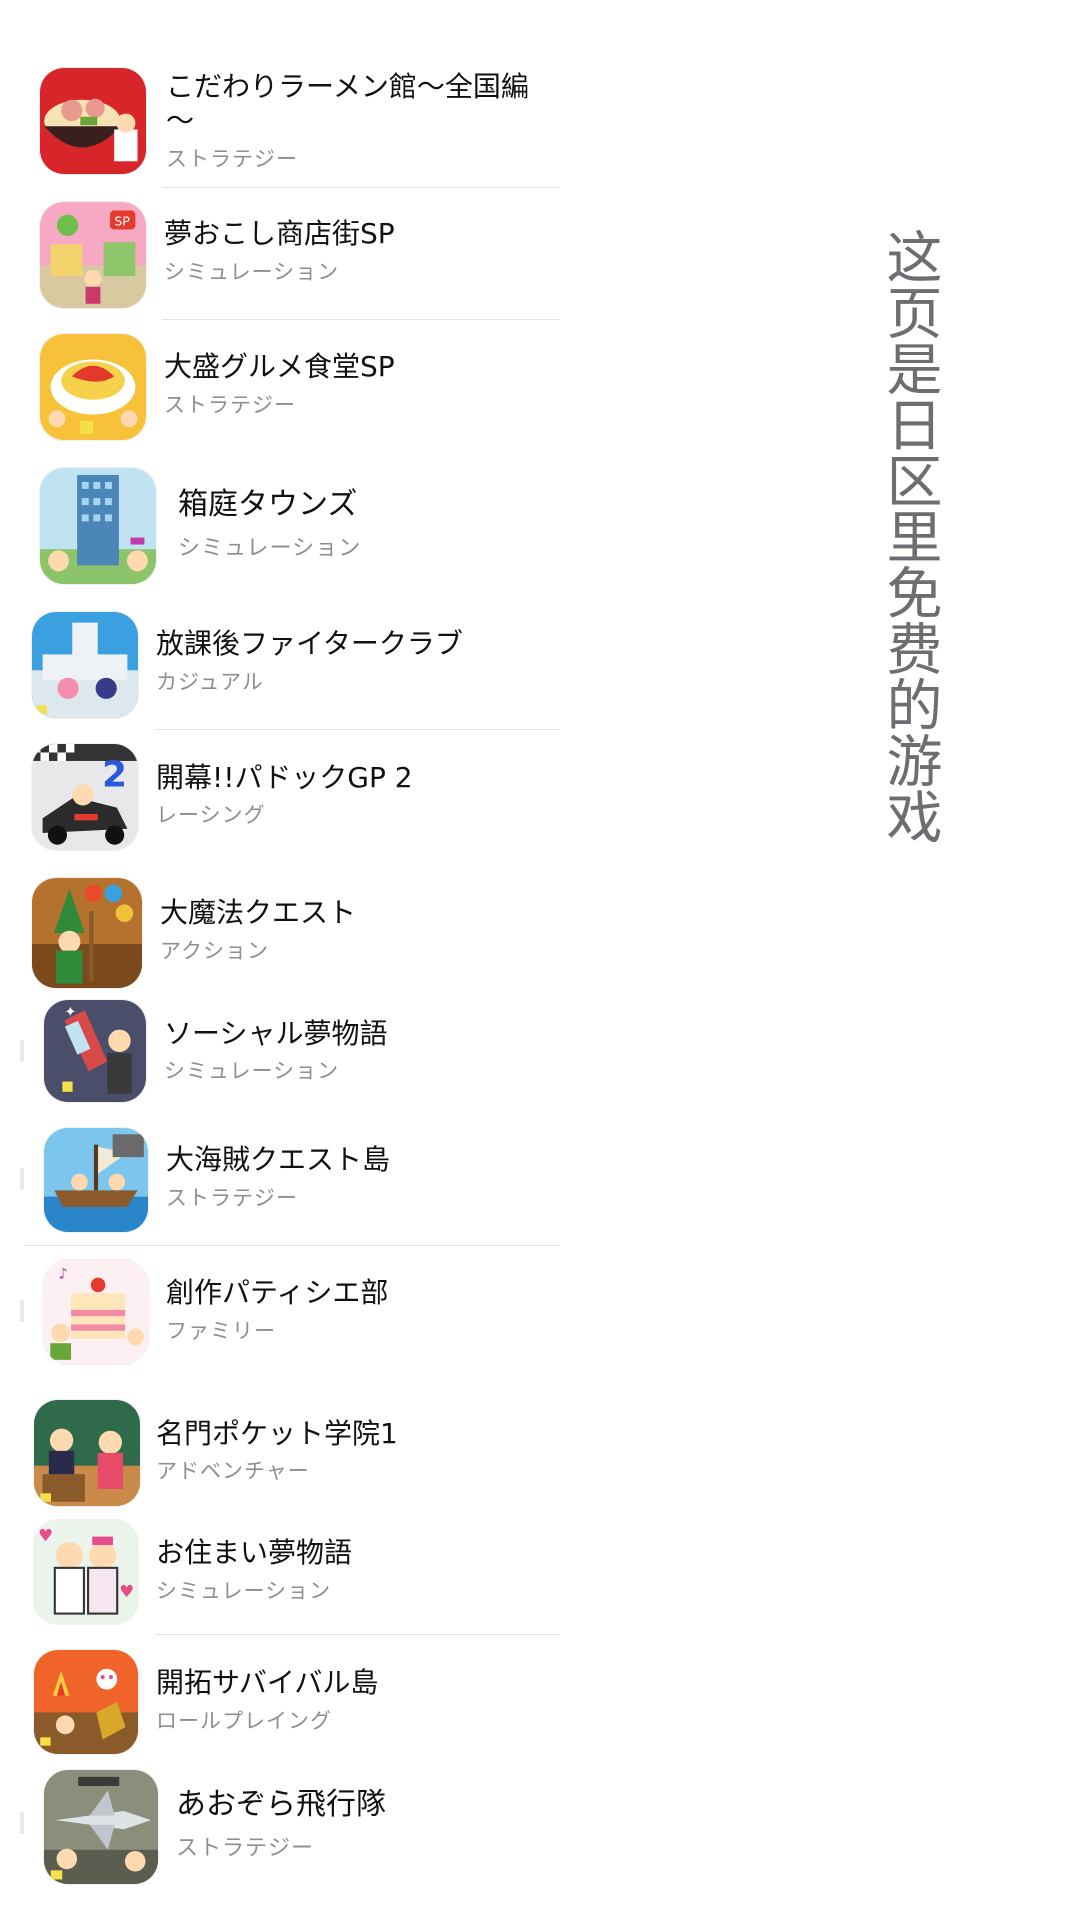  Describe the element at coordinates (101, 1827) in the screenshot. I see `jet-icon` at that location.